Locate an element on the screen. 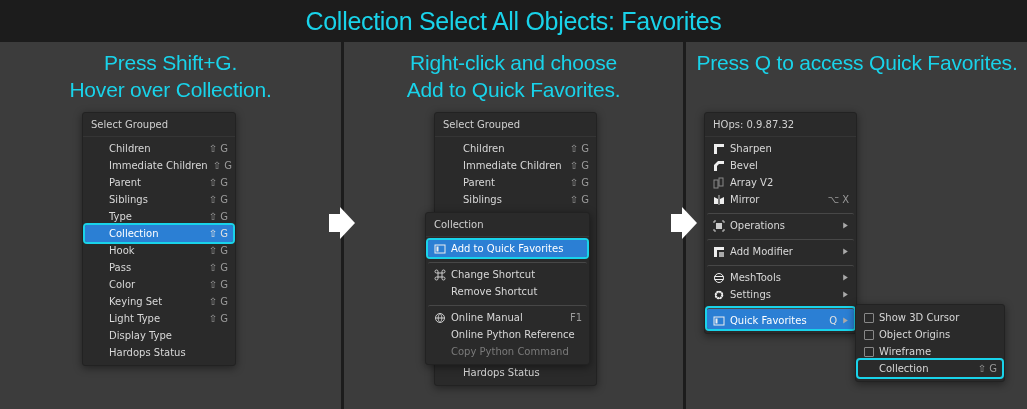  menu-item: Object Origins is located at coordinates (930, 334).